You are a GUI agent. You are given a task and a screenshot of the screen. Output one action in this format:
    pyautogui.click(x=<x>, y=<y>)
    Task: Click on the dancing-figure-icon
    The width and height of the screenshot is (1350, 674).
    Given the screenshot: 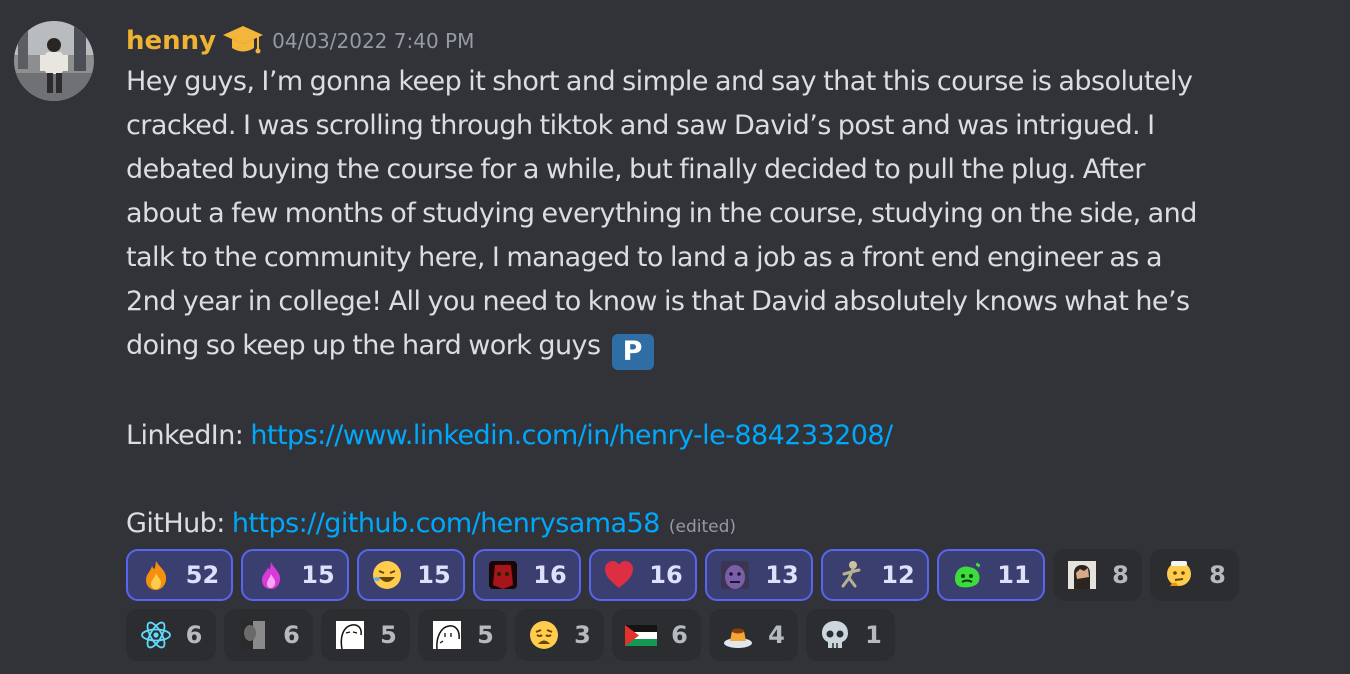 What is the action you would take?
    pyautogui.click(x=851, y=575)
    